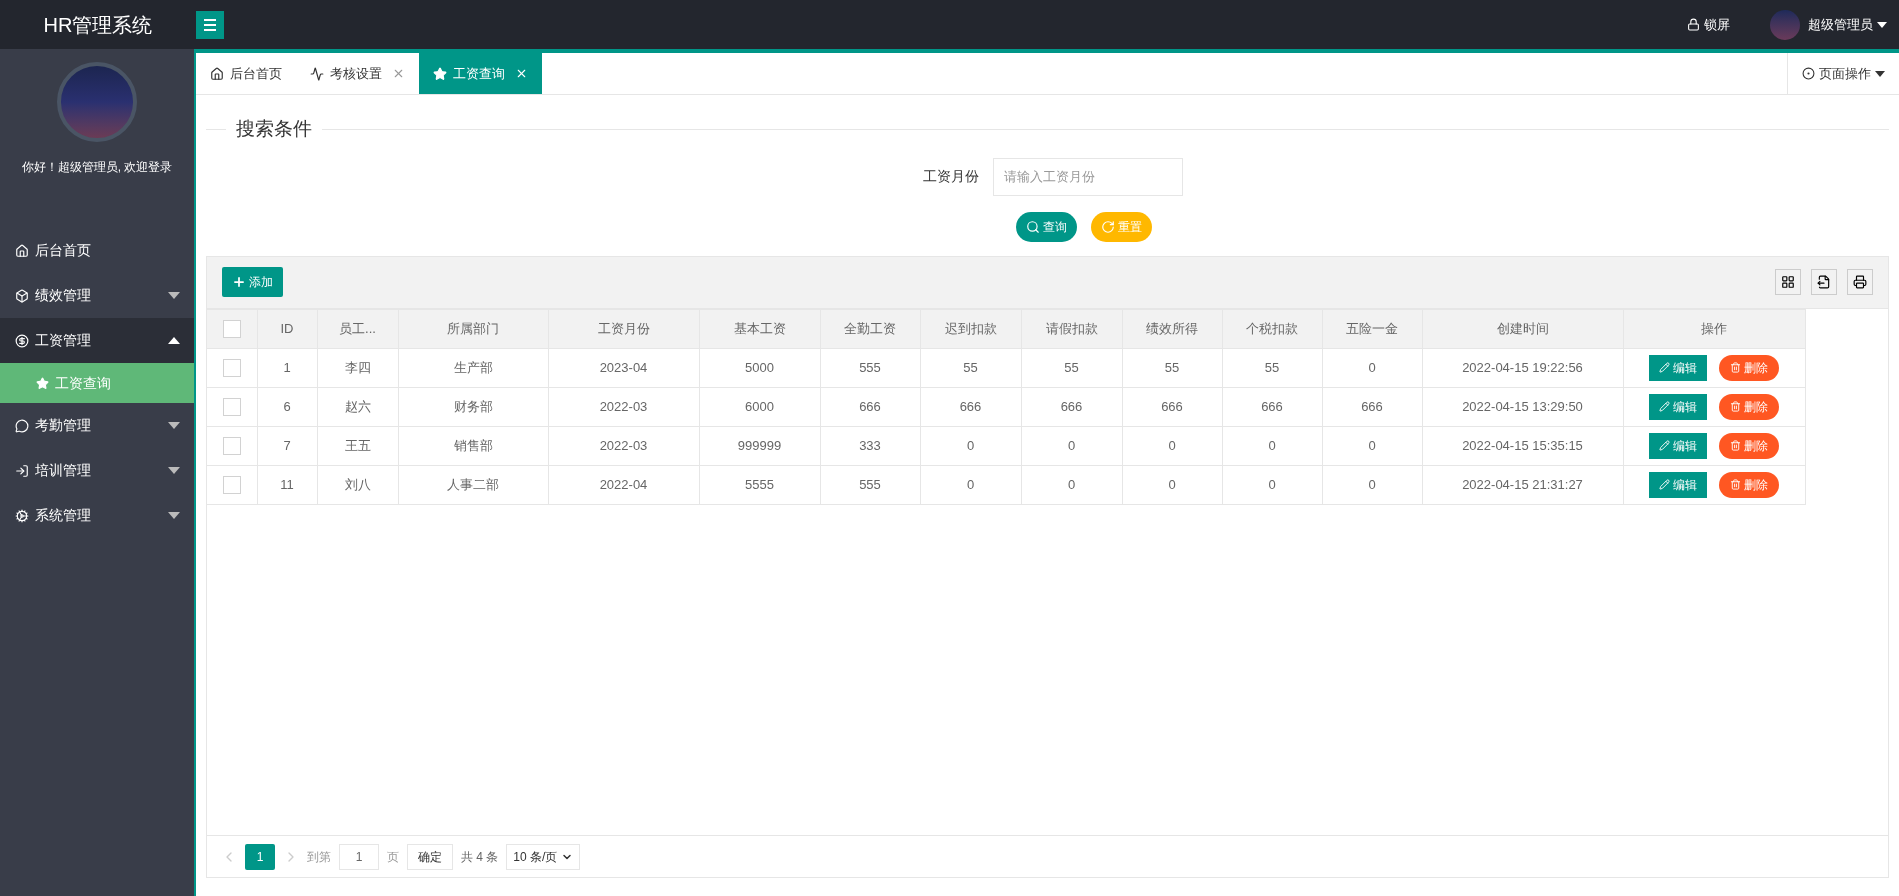 Image resolution: width=1899 pixels, height=896 pixels. I want to click on sidebar-menu-item: 培训管理, so click(97, 470).